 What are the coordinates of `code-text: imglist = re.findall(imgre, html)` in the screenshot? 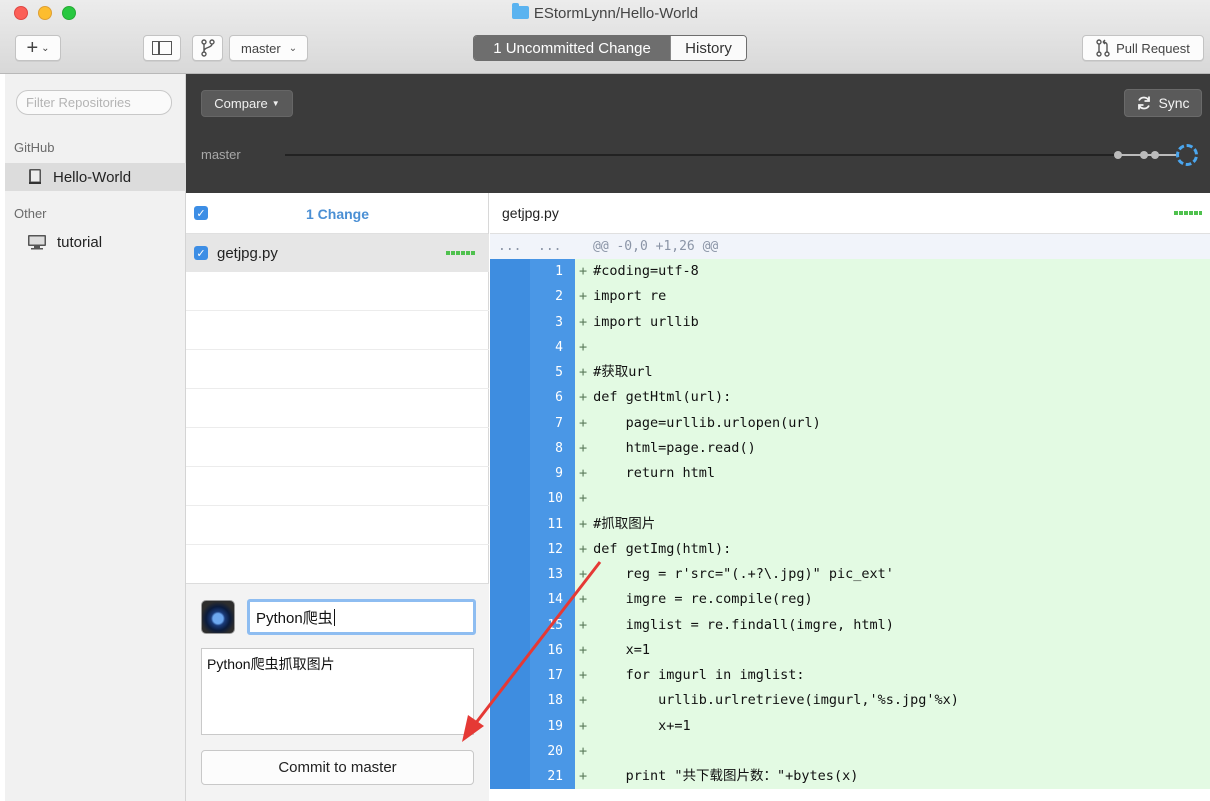 It's located at (743, 624).